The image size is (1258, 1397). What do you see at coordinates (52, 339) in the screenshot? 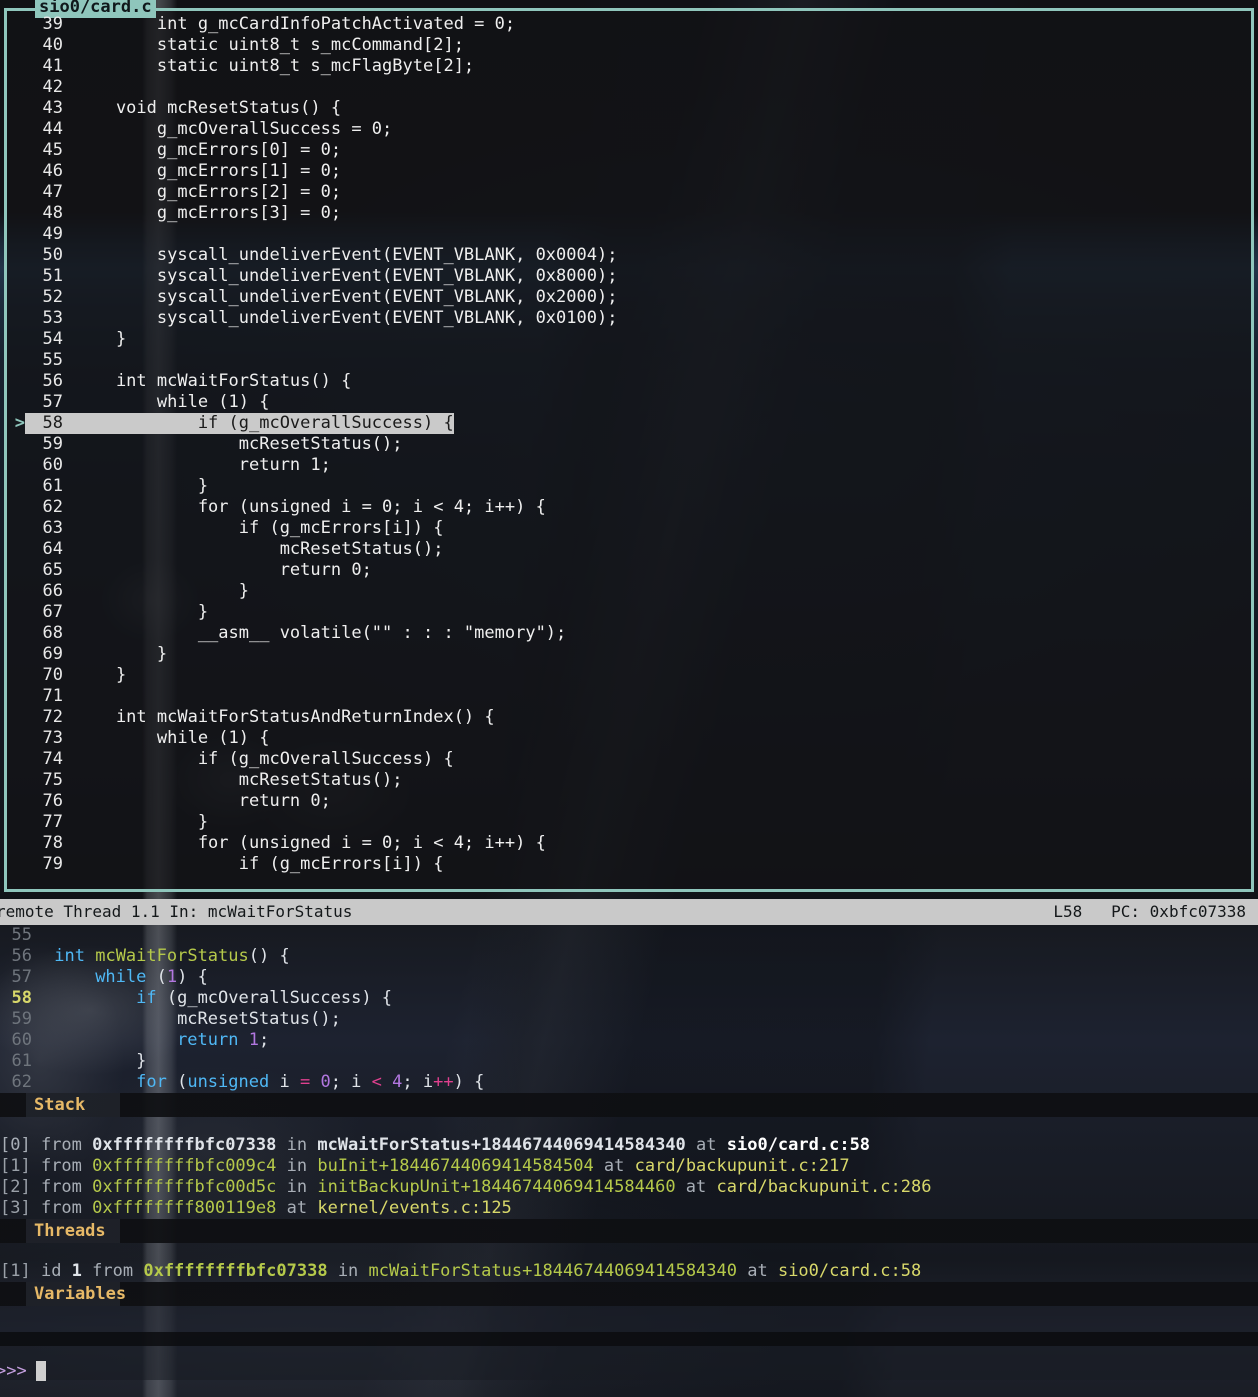
I see `tui-line-number: 54` at bounding box center [52, 339].